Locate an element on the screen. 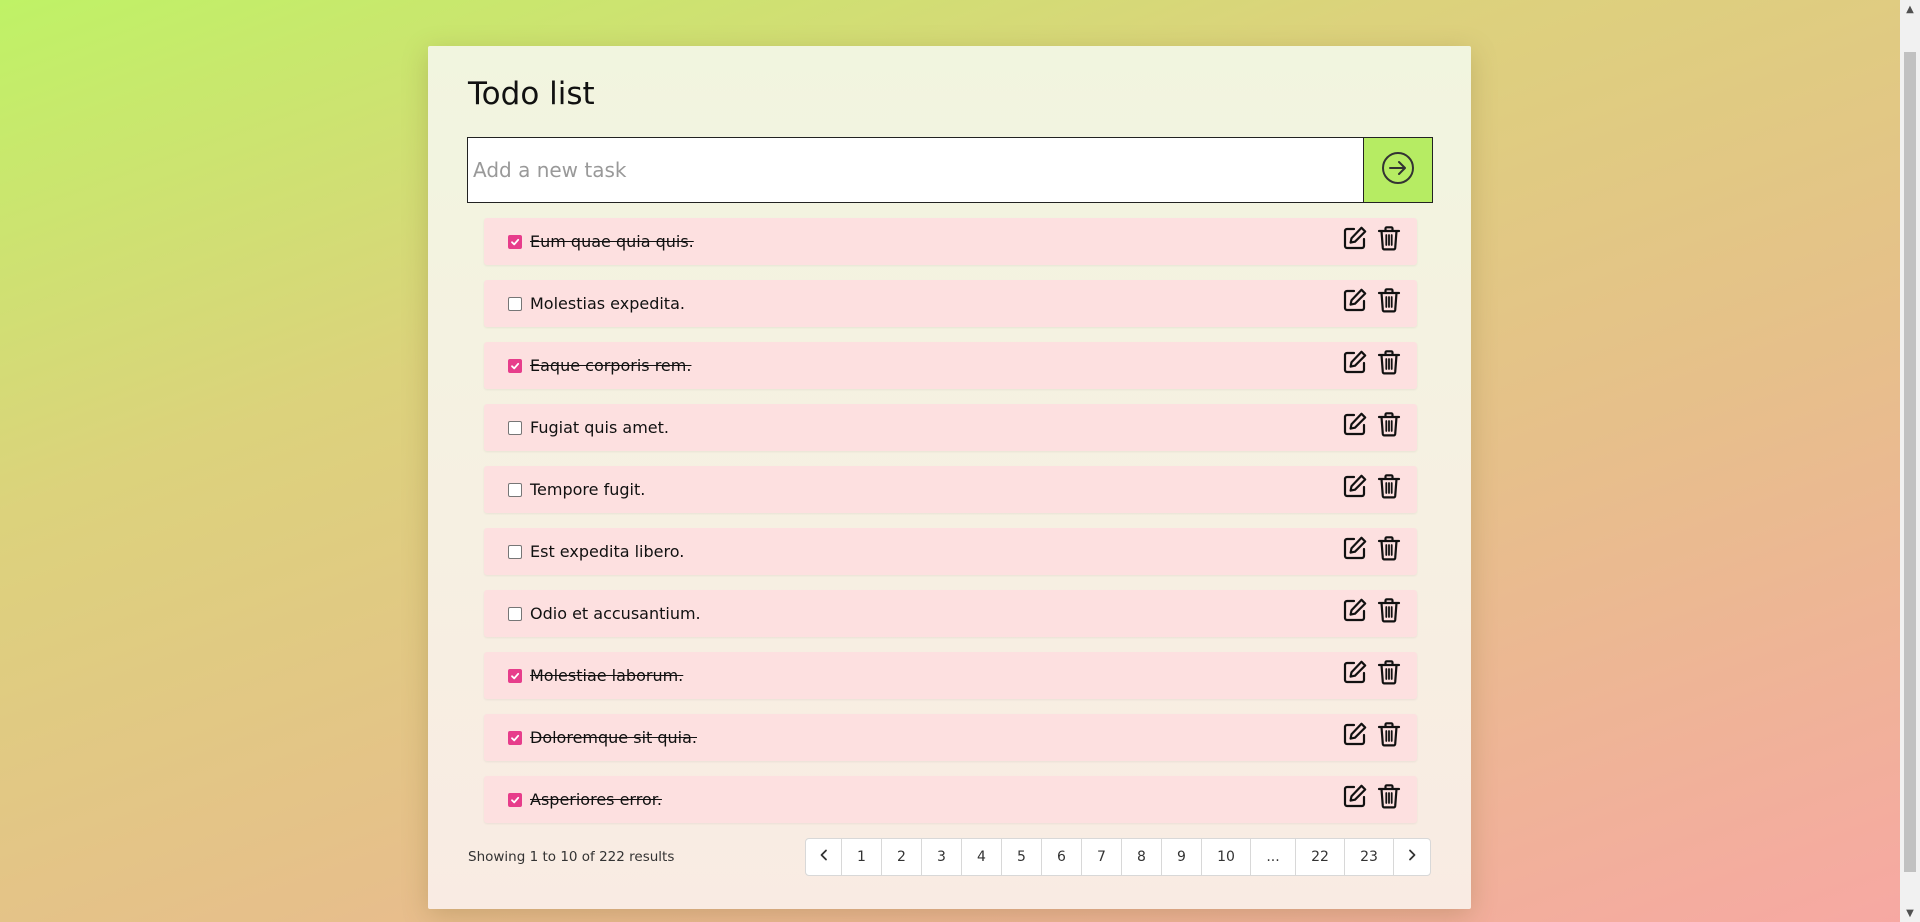 This screenshot has width=1920, height=922. page-button: 6 is located at coordinates (1062, 857).